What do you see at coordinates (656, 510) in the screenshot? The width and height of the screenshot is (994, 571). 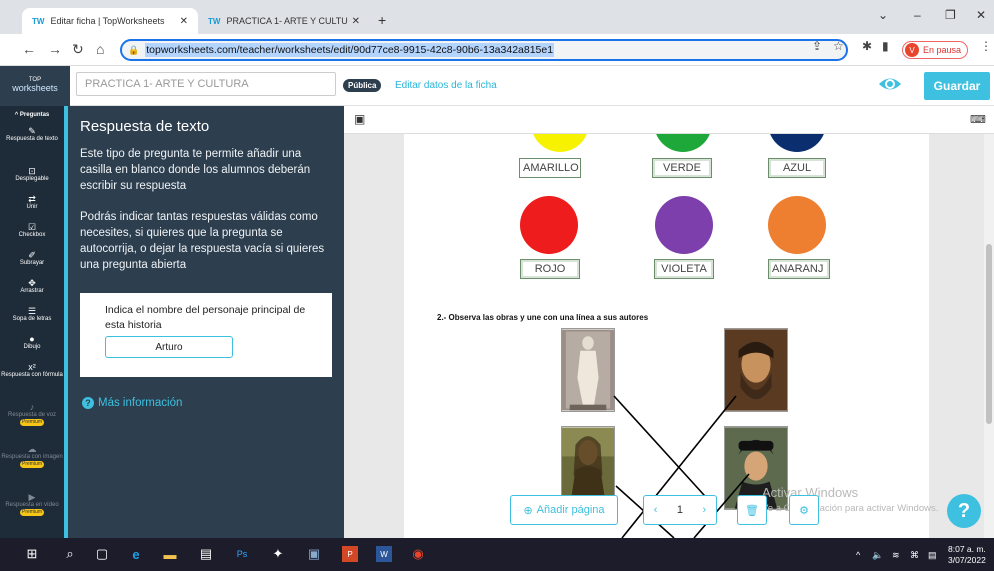 I see `chevron-left-icon: ‹` at bounding box center [656, 510].